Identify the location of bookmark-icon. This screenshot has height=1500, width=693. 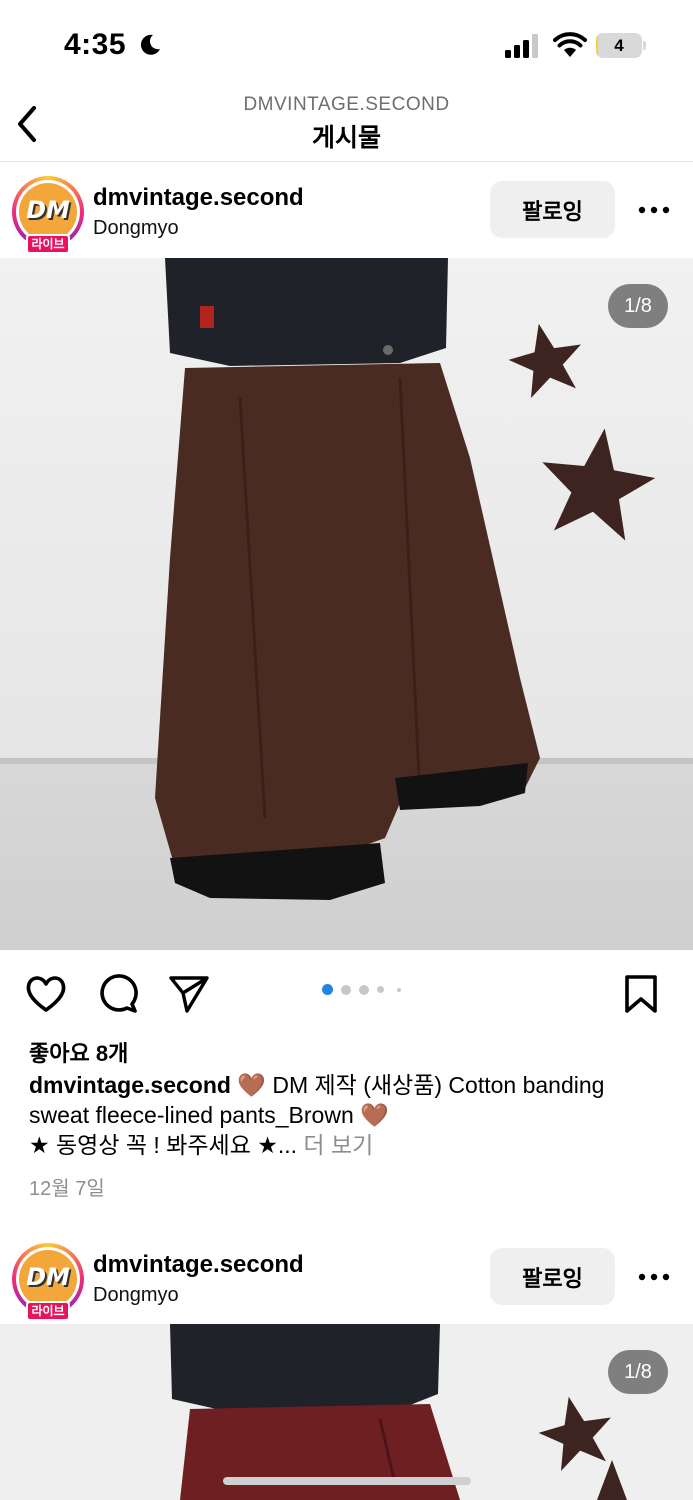
(641, 994).